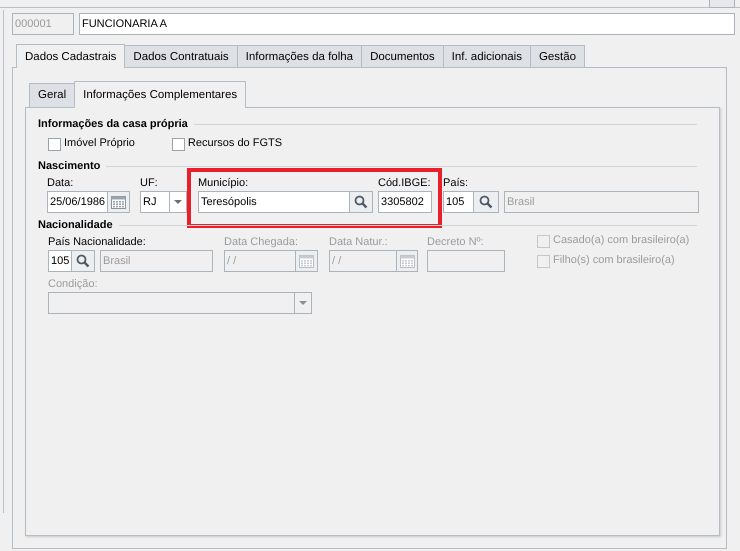 This screenshot has width=740, height=551. What do you see at coordinates (299, 56) in the screenshot?
I see `tab: Informações da folha` at bounding box center [299, 56].